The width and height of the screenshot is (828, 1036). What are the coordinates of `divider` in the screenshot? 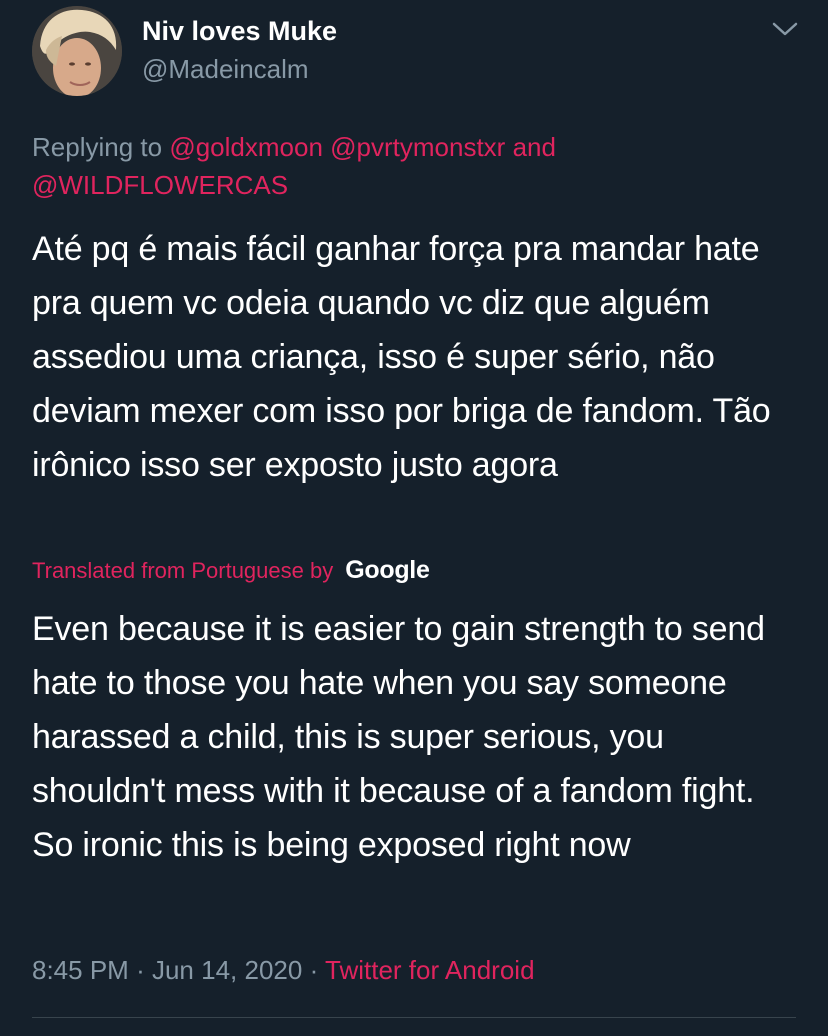 It's located at (414, 1017).